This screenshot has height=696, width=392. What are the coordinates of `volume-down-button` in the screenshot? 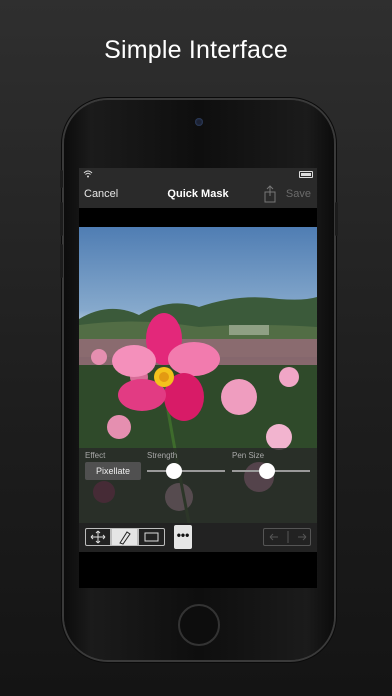 It's located at (61, 261).